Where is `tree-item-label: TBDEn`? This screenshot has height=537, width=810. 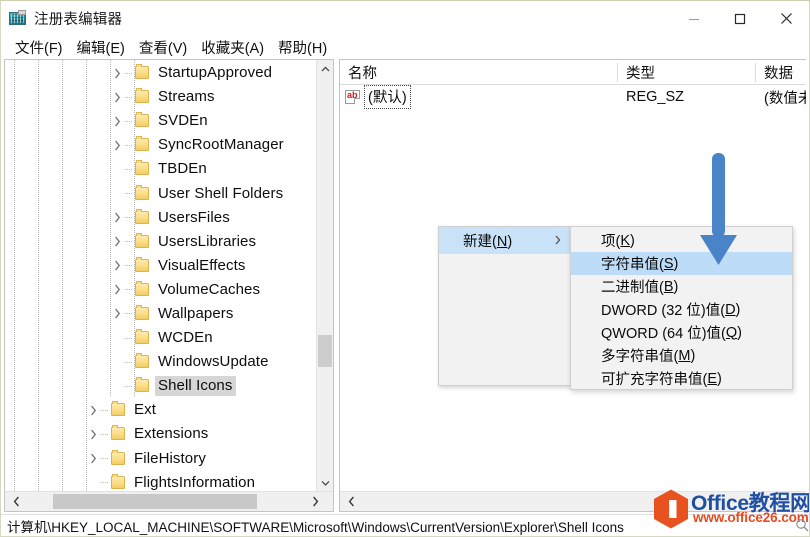 tree-item-label: TBDEn is located at coordinates (182, 169).